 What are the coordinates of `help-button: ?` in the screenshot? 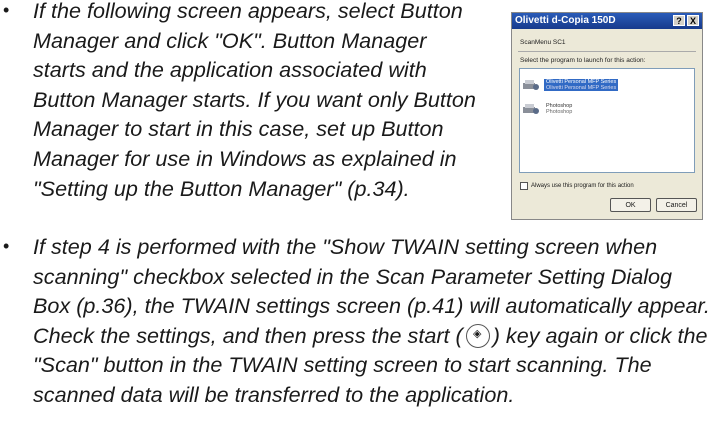 It's located at (679, 20).